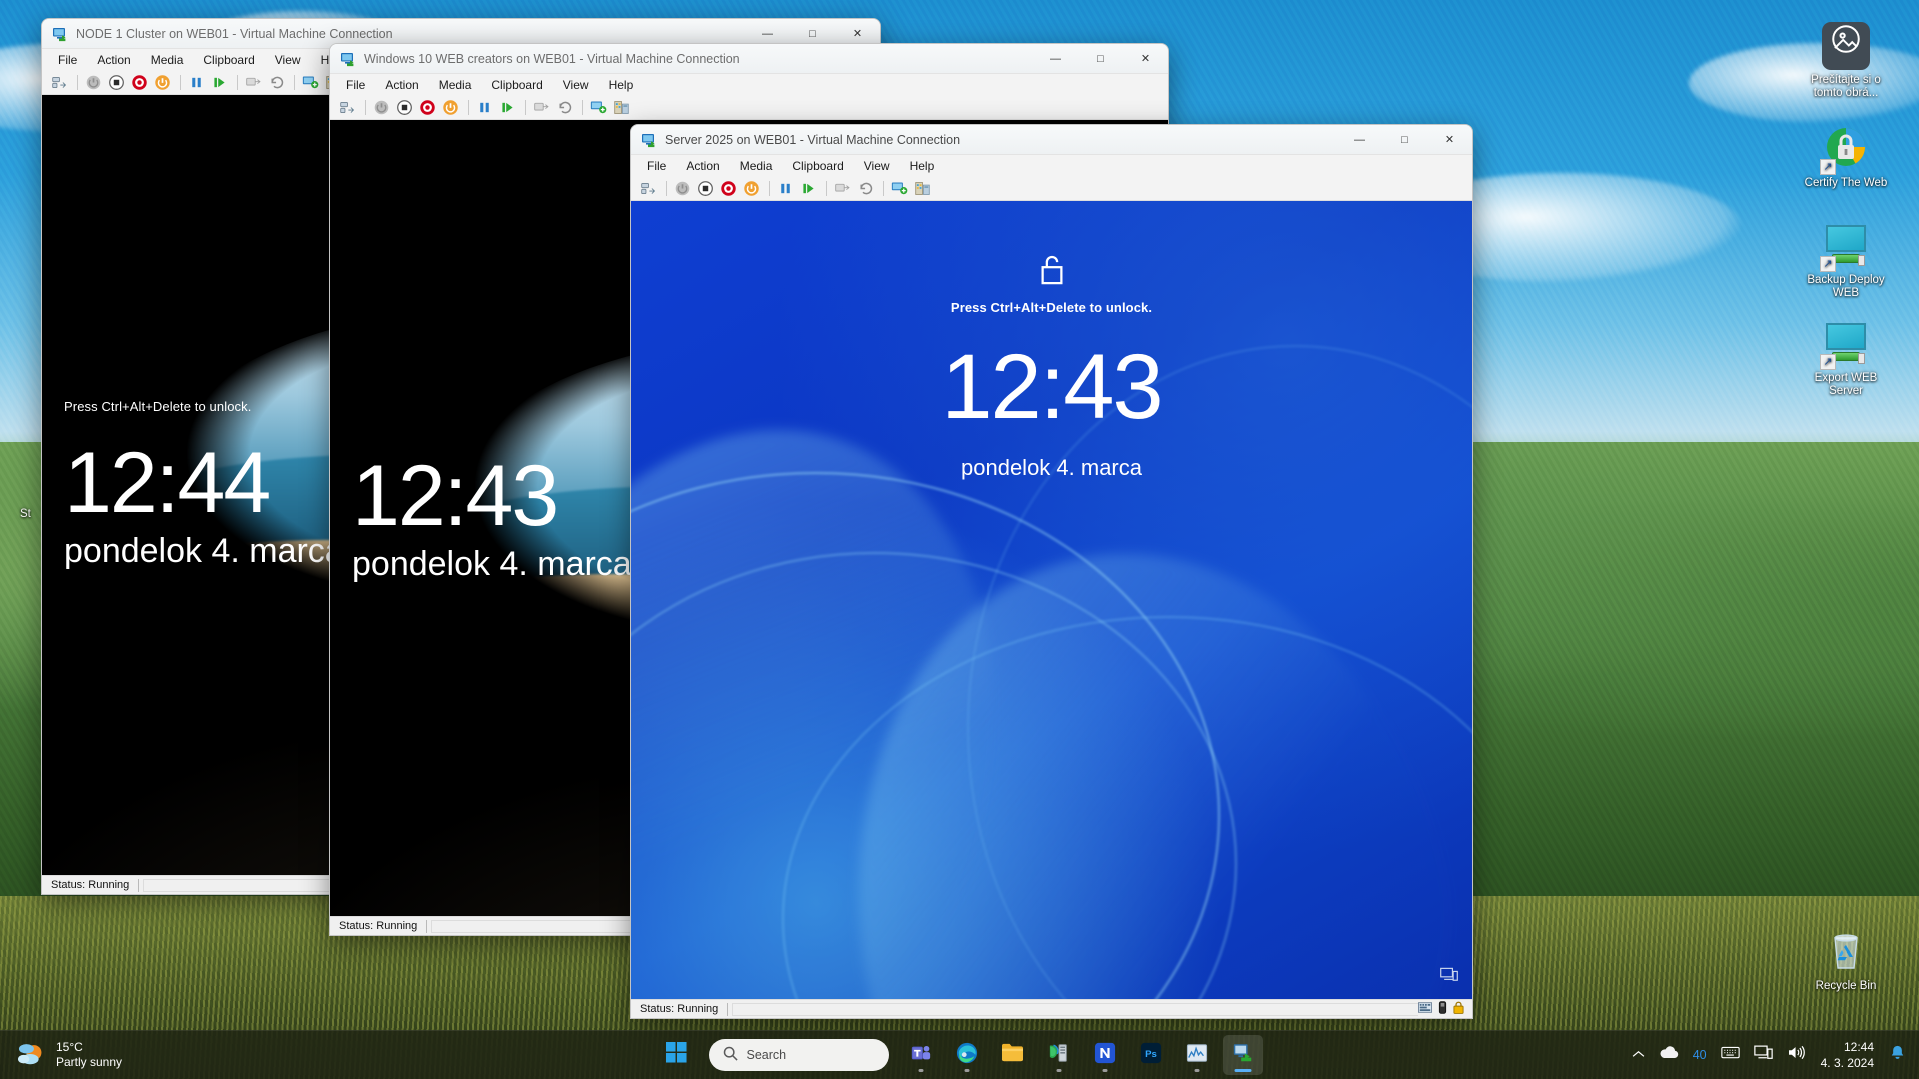 Image resolution: width=1919 pixels, height=1079 pixels. What do you see at coordinates (1059, 1055) in the screenshot?
I see `taskbar-app-hyperv-manager` at bounding box center [1059, 1055].